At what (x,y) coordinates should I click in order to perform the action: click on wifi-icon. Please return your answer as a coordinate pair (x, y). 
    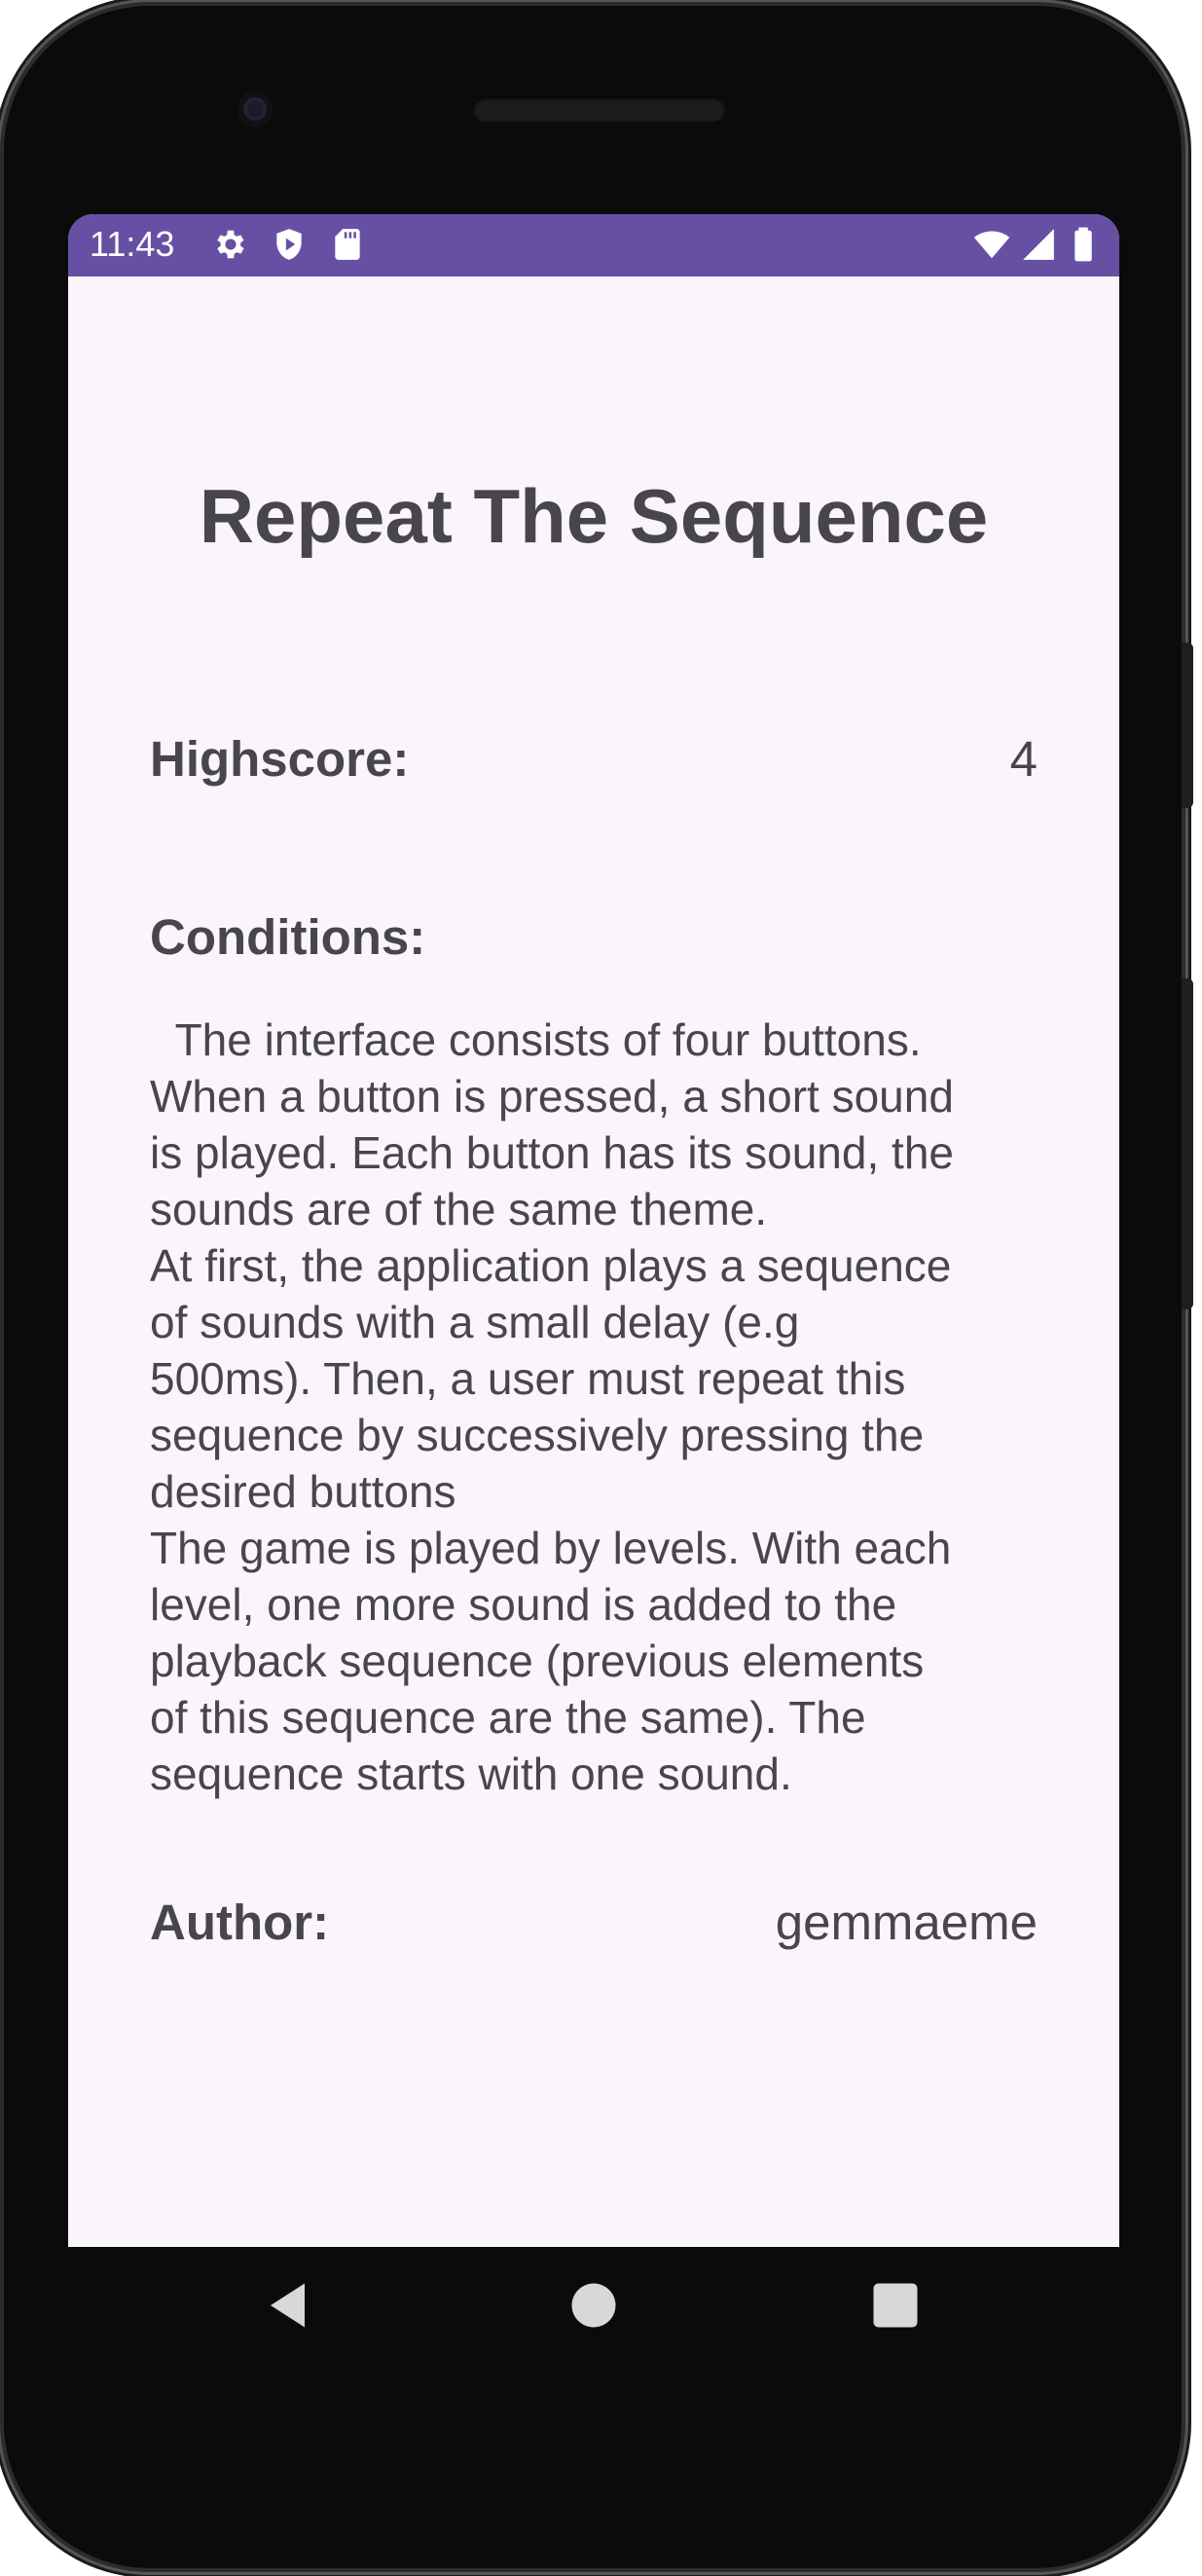
    Looking at the image, I should click on (991, 245).